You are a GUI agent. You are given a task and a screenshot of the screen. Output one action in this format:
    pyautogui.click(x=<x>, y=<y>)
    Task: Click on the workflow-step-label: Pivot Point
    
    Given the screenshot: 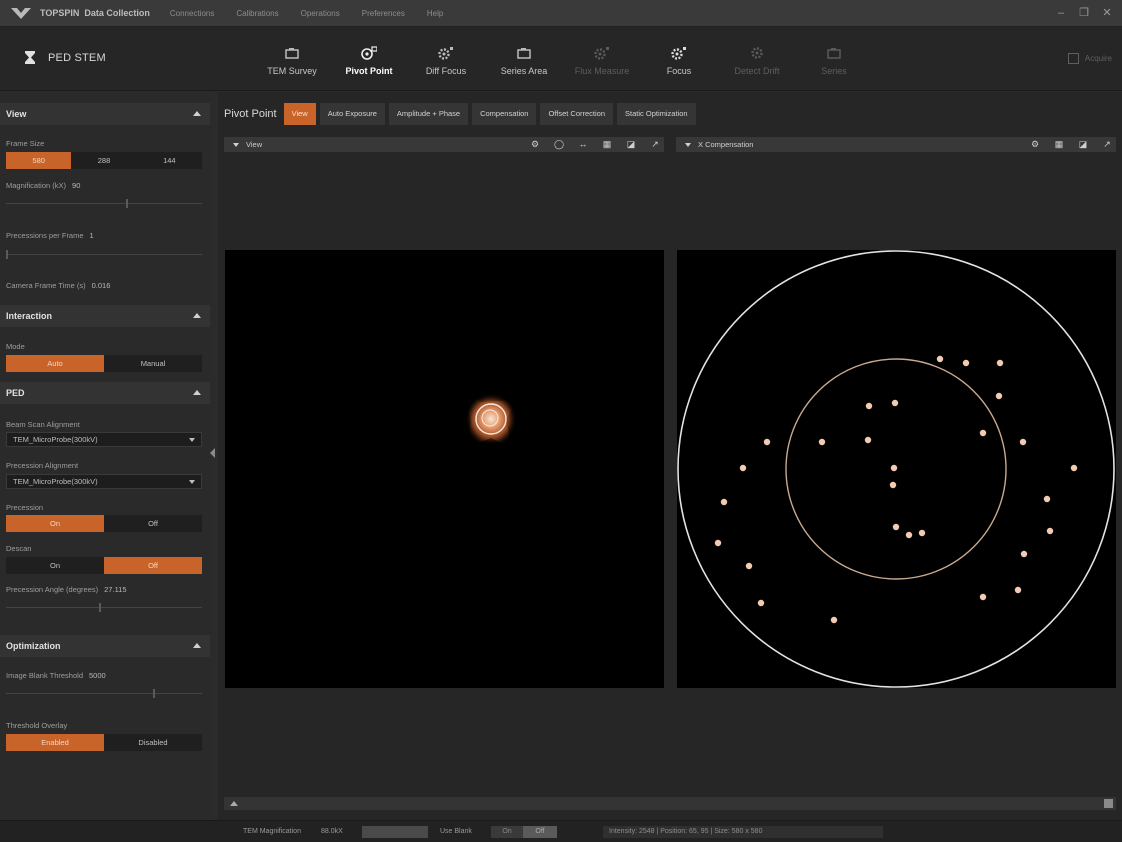 What is the action you would take?
    pyautogui.click(x=369, y=71)
    